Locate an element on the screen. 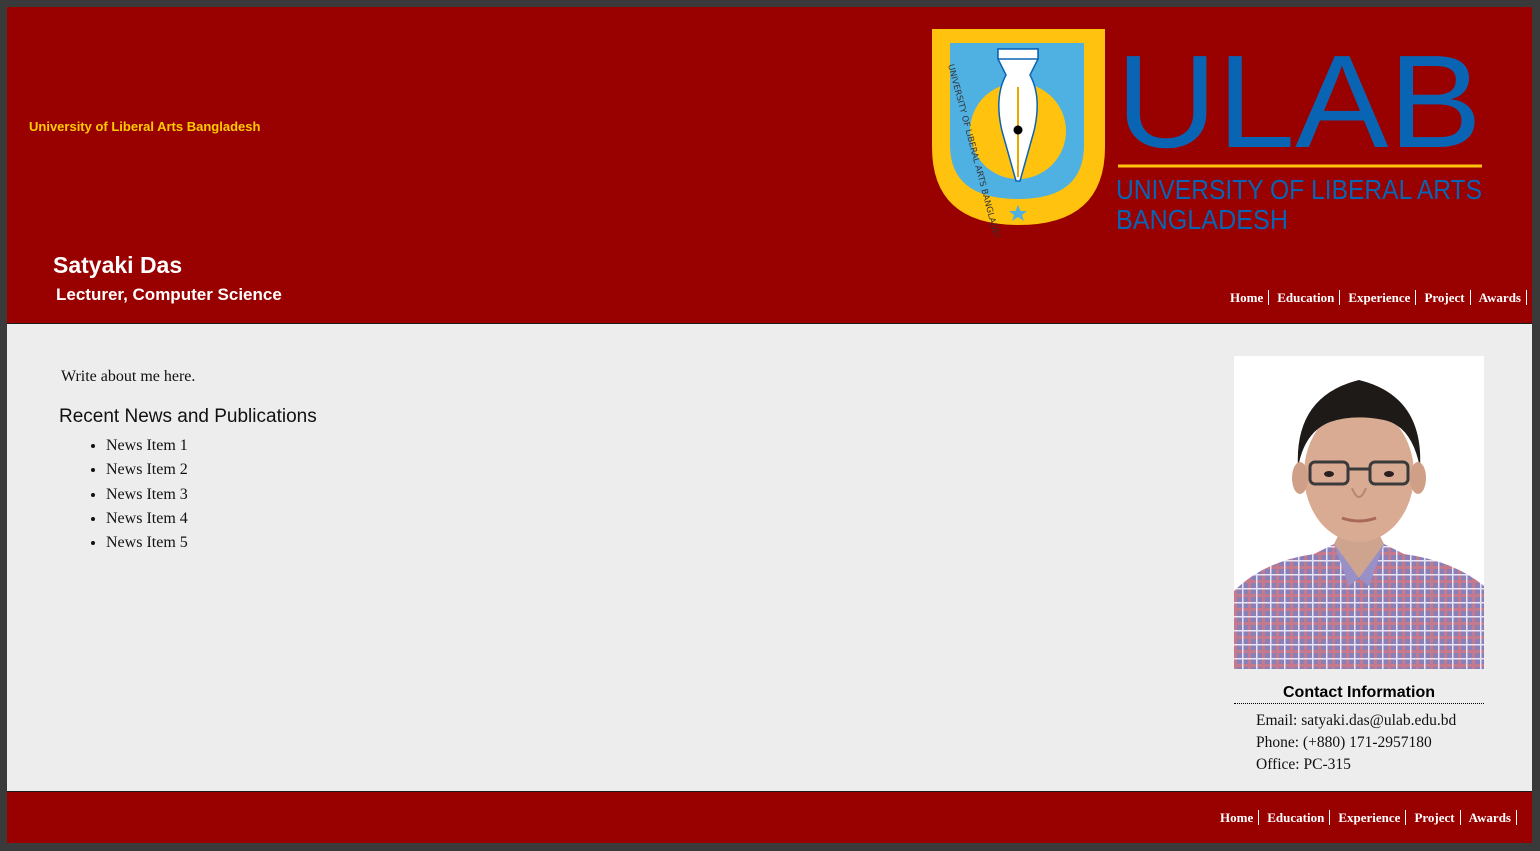 This screenshot has height=851, width=1540. news-item: News Item 2 is located at coordinates (147, 470).